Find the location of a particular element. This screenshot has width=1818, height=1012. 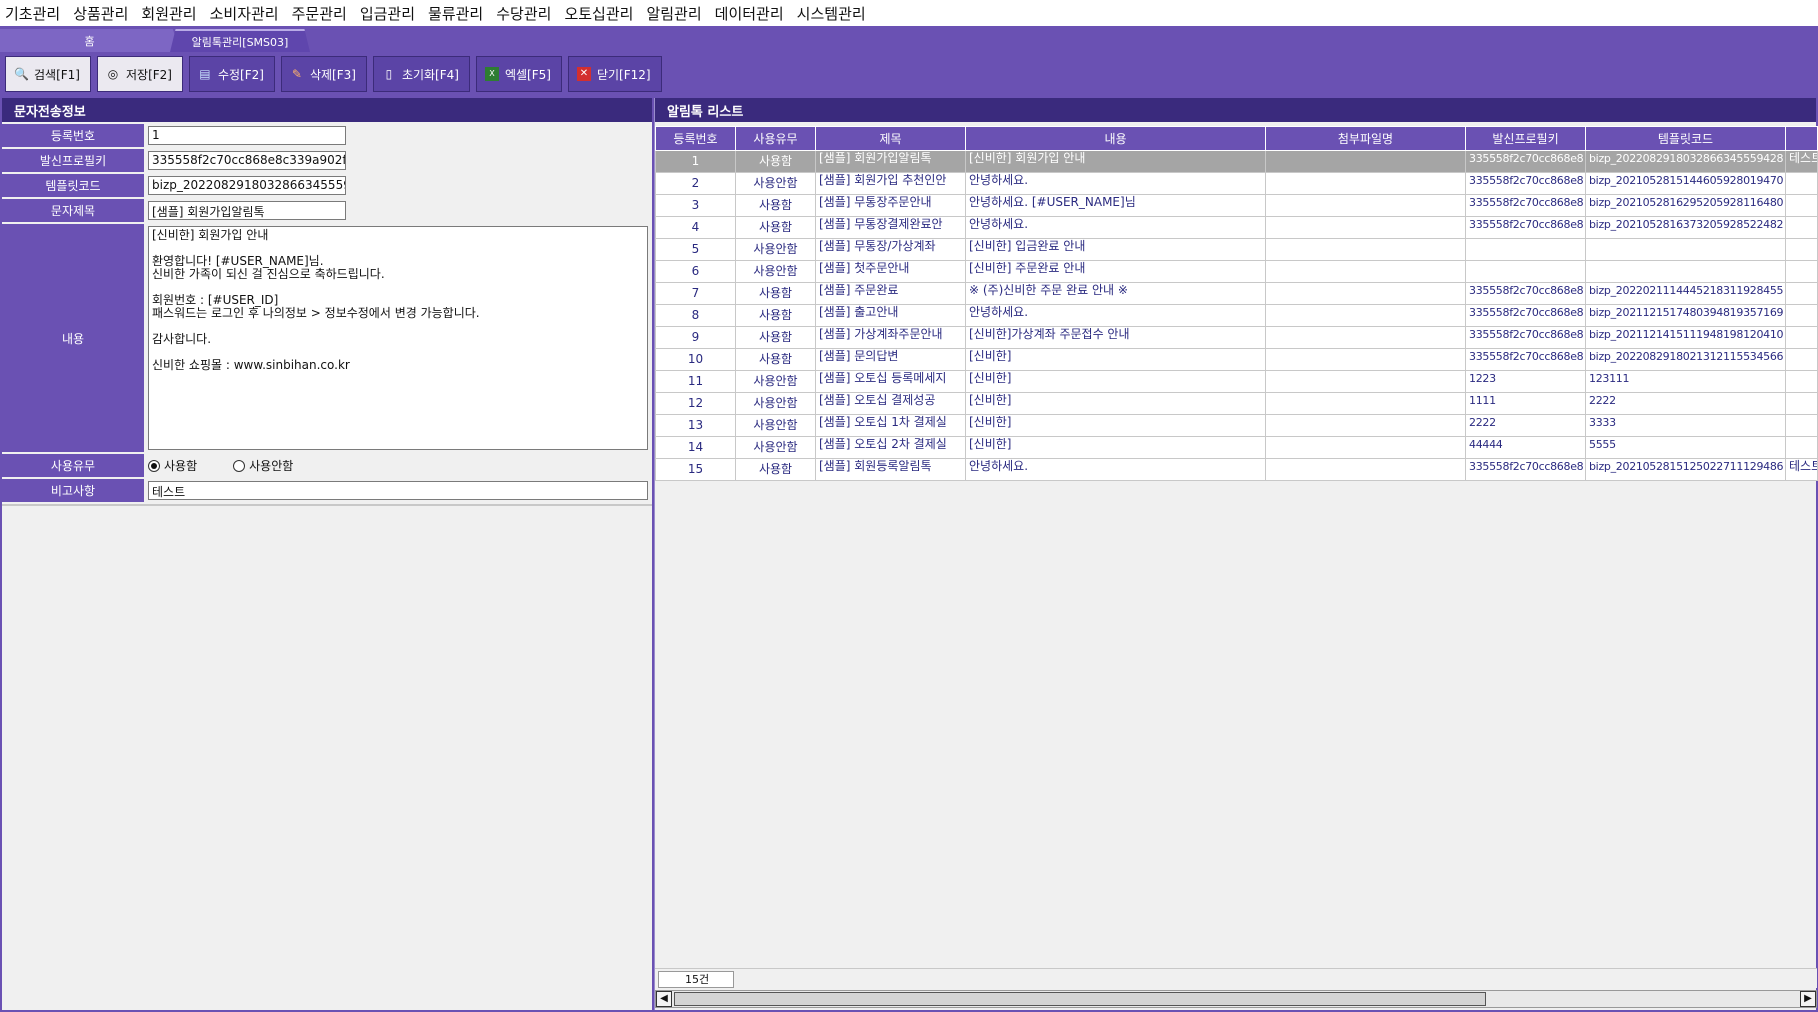

cell-template-code: bizp_2022082918021312115534566 is located at coordinates (1685, 359).